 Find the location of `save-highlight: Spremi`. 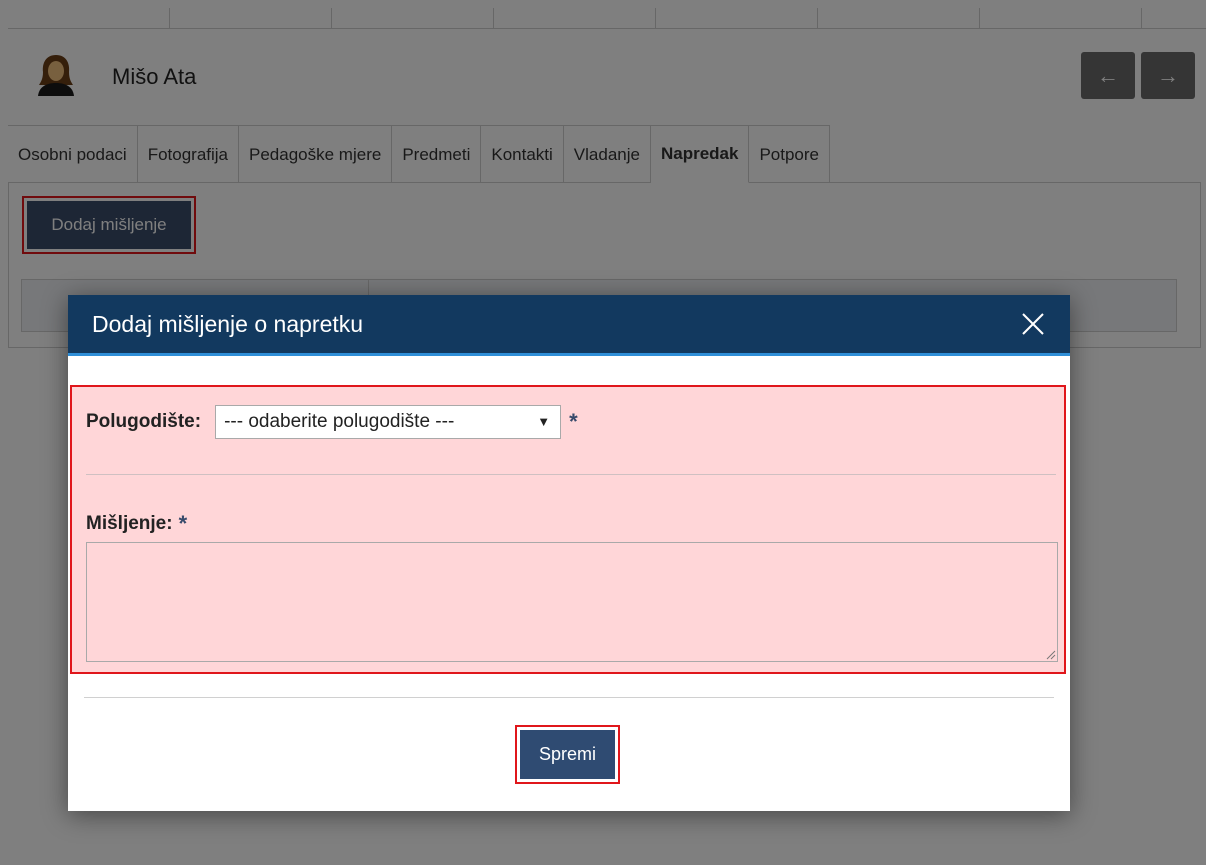

save-highlight: Spremi is located at coordinates (567, 754).